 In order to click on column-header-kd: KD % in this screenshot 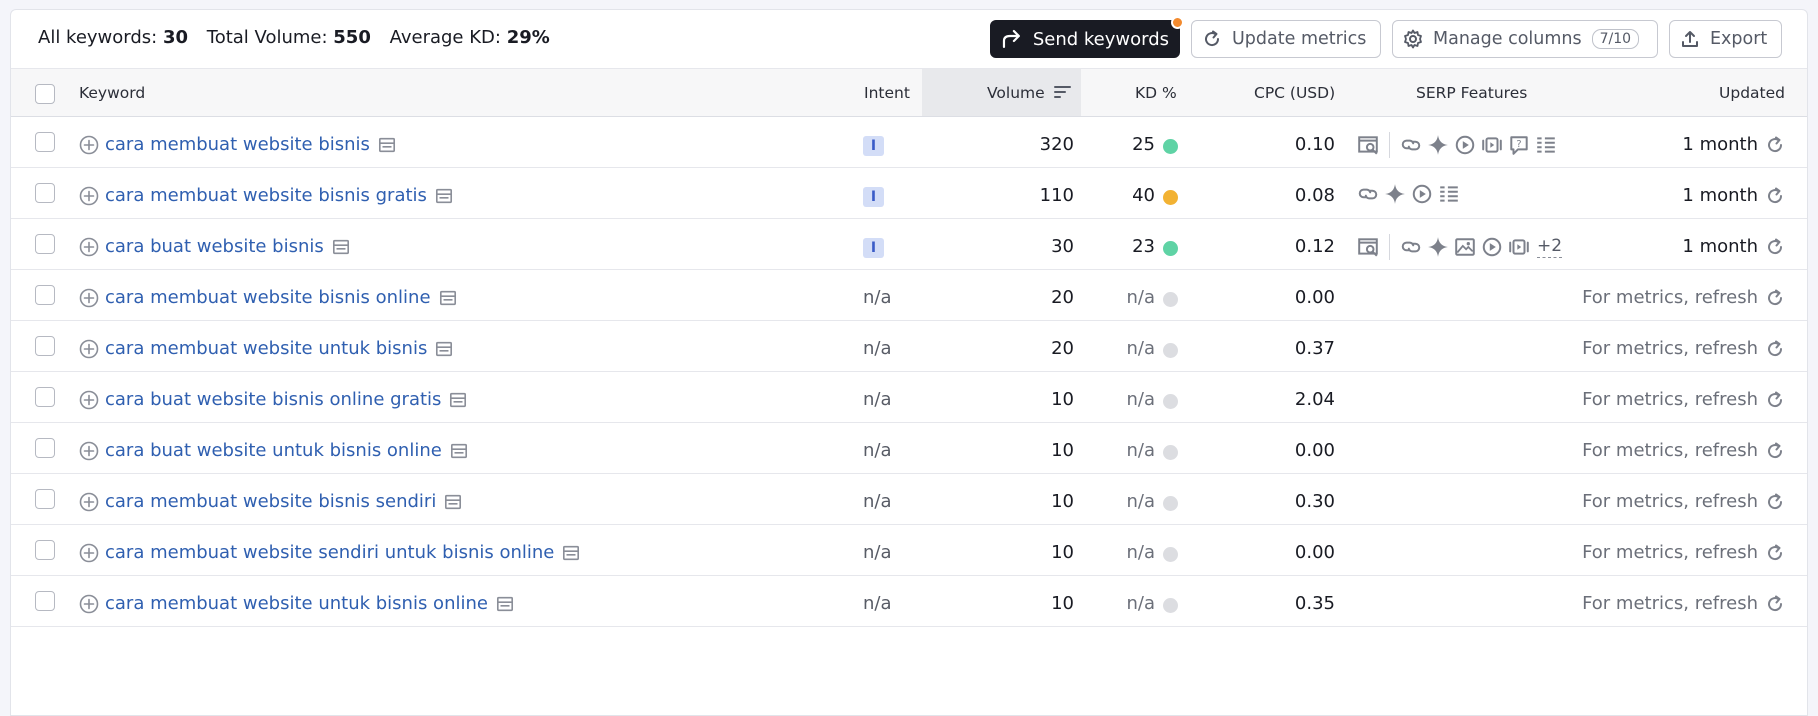, I will do `click(1156, 93)`.